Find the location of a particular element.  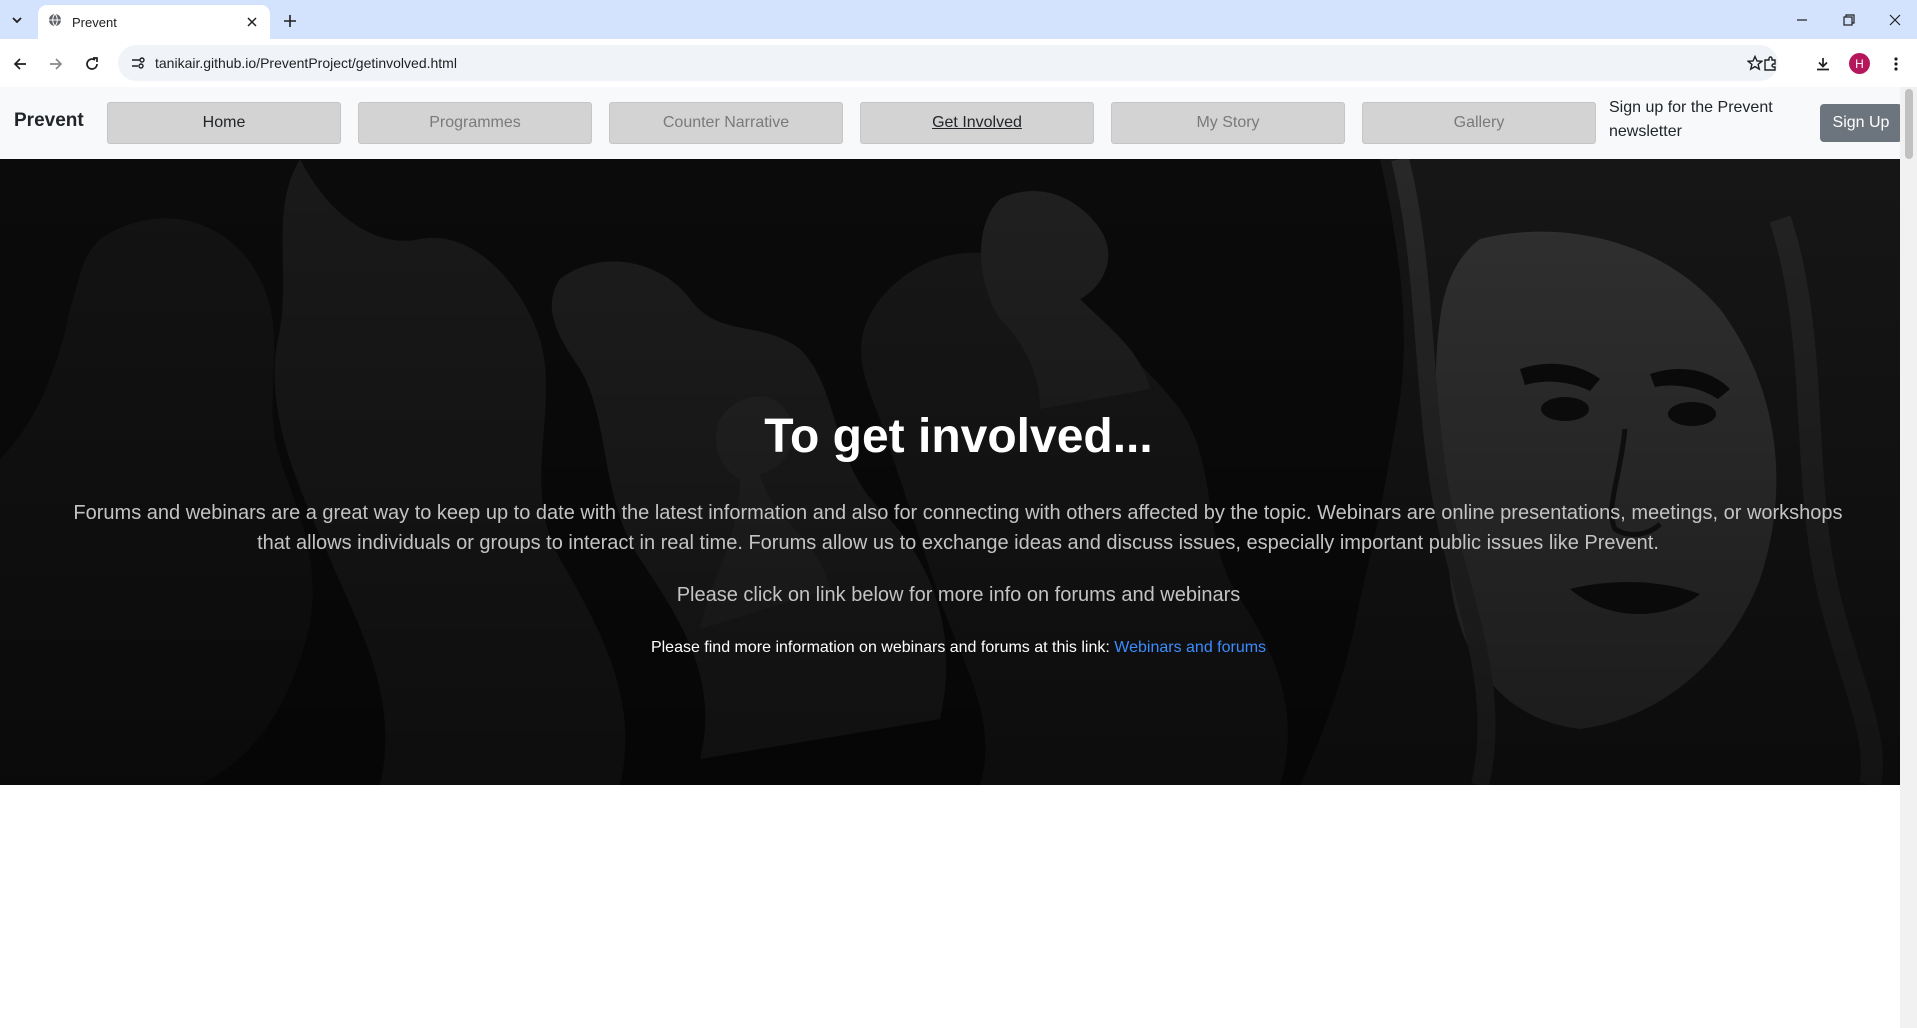

site-brand: Prevent is located at coordinates (49, 121).